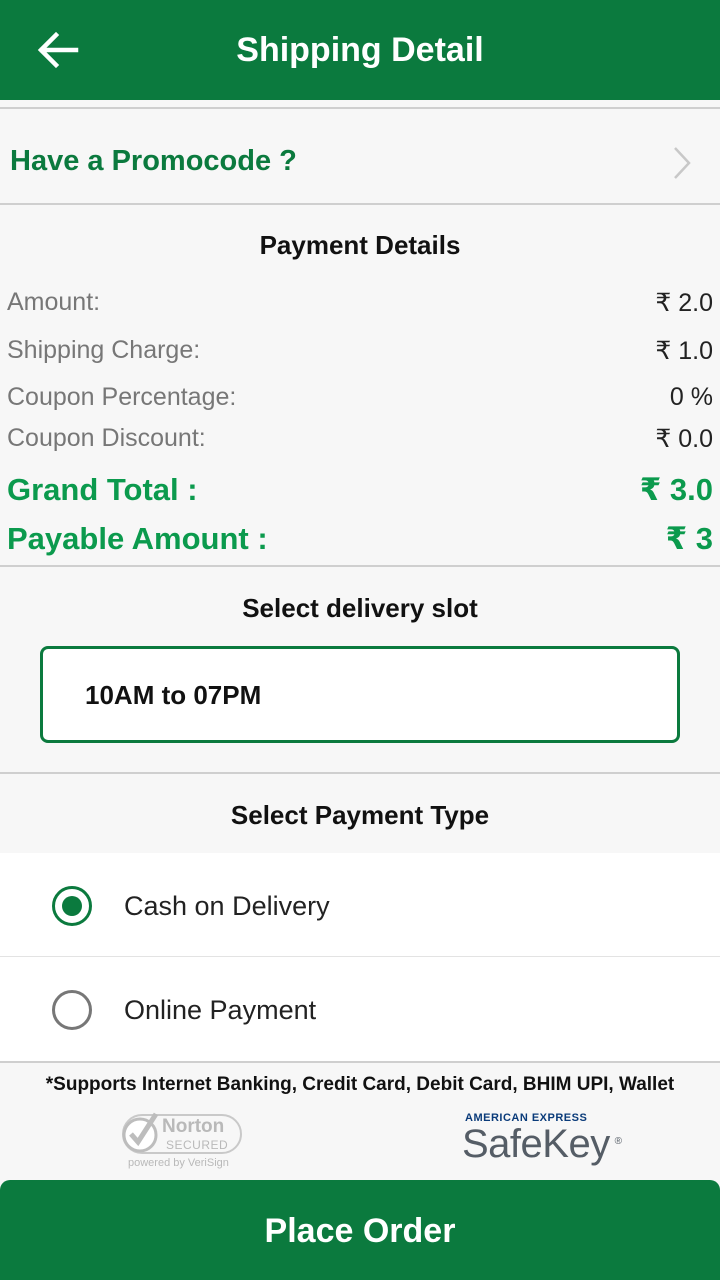  I want to click on amount-label: Amount:, so click(54, 302).